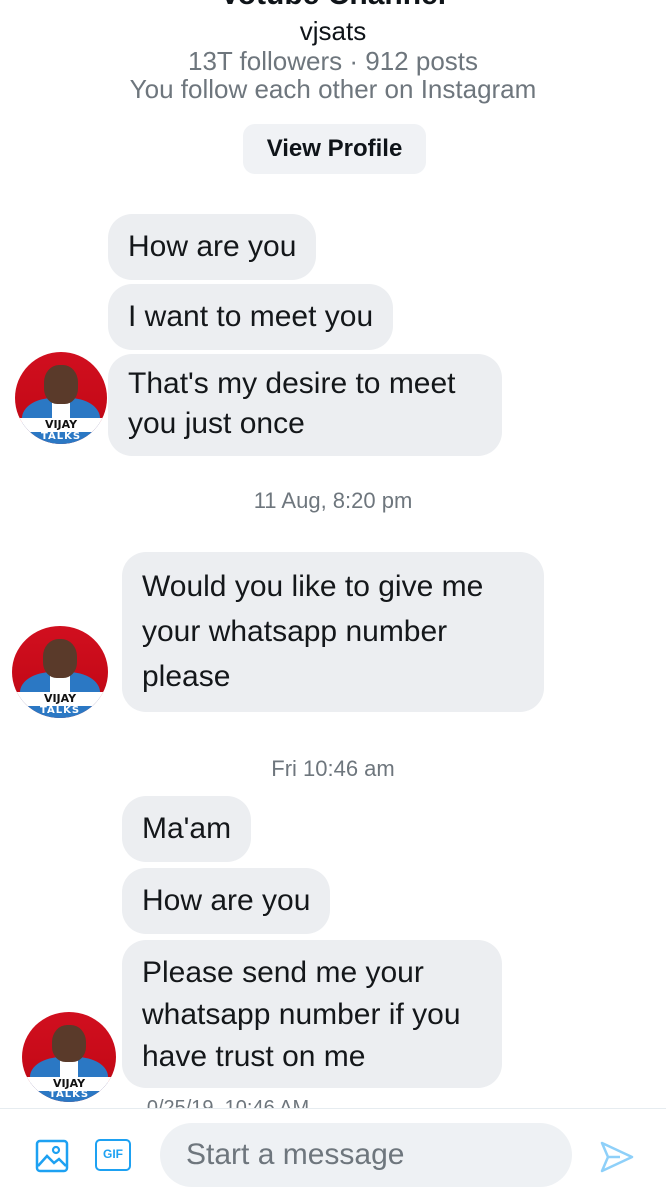  I want to click on view-profile-button: View Profile, so click(334, 149).